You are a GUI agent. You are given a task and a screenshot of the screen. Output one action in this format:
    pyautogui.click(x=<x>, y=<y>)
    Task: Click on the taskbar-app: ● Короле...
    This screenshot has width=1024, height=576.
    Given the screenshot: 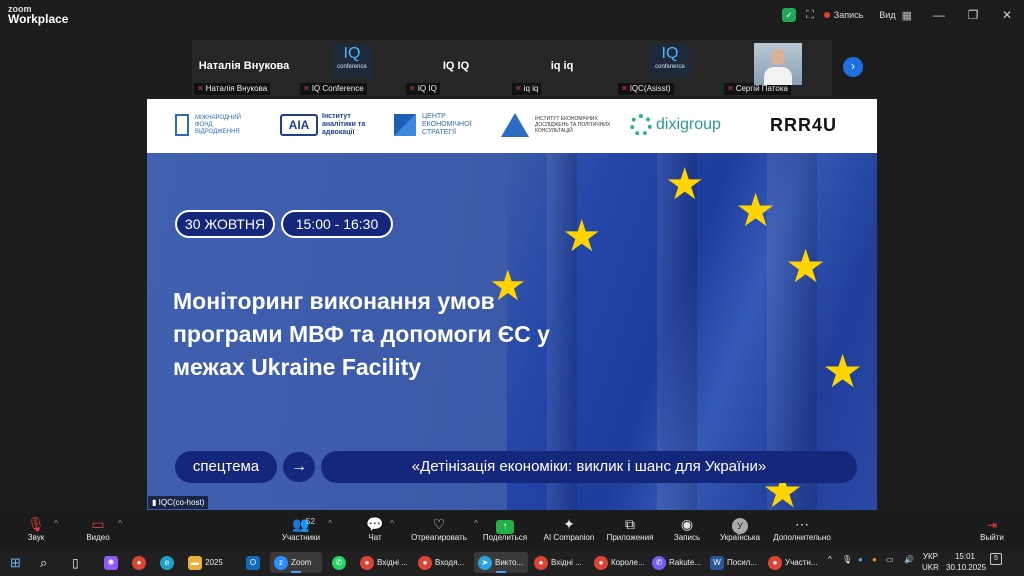 What is the action you would take?
    pyautogui.click(x=621, y=562)
    